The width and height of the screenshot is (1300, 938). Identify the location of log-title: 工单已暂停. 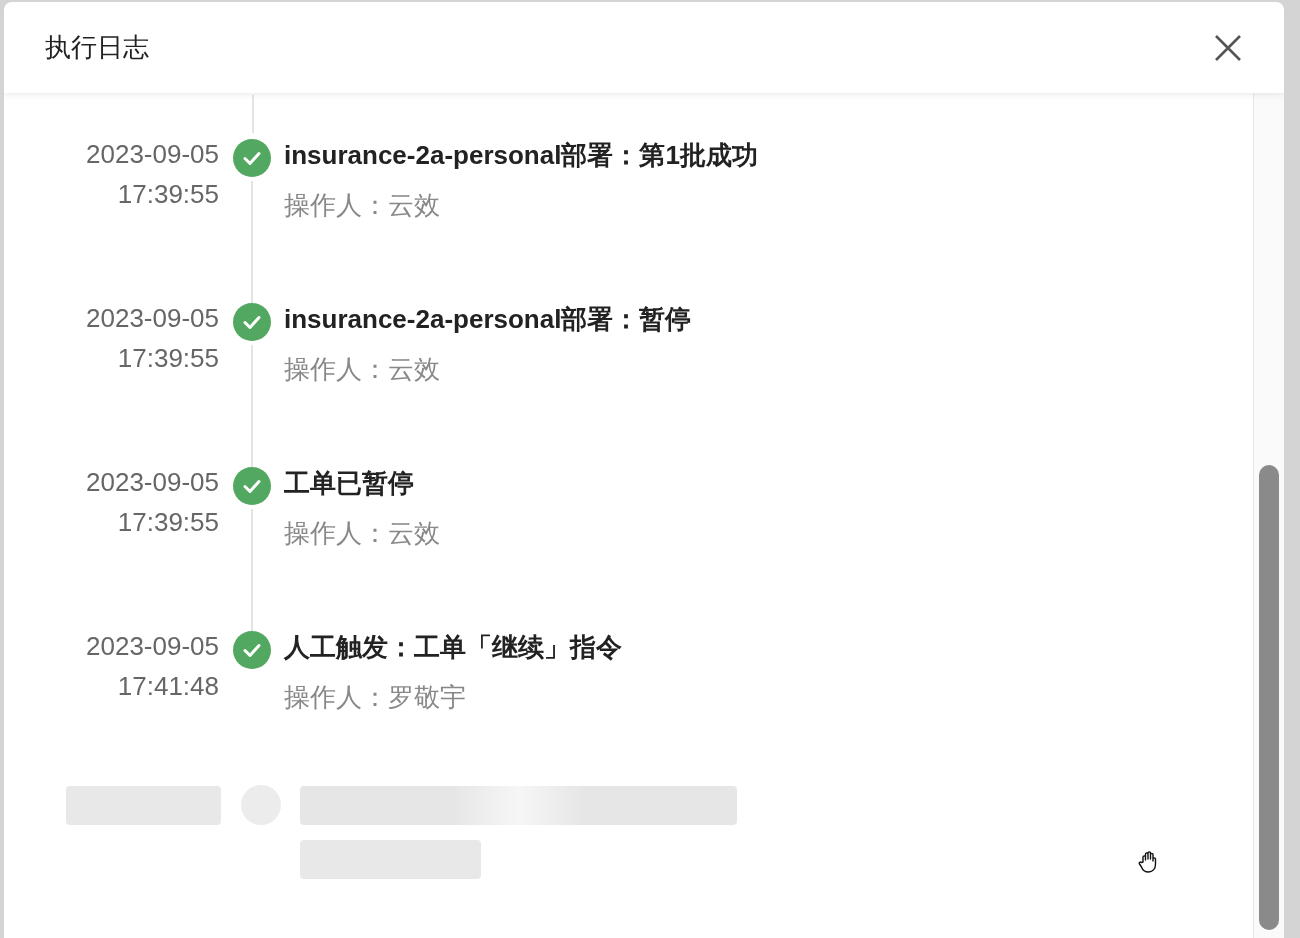
(349, 483).